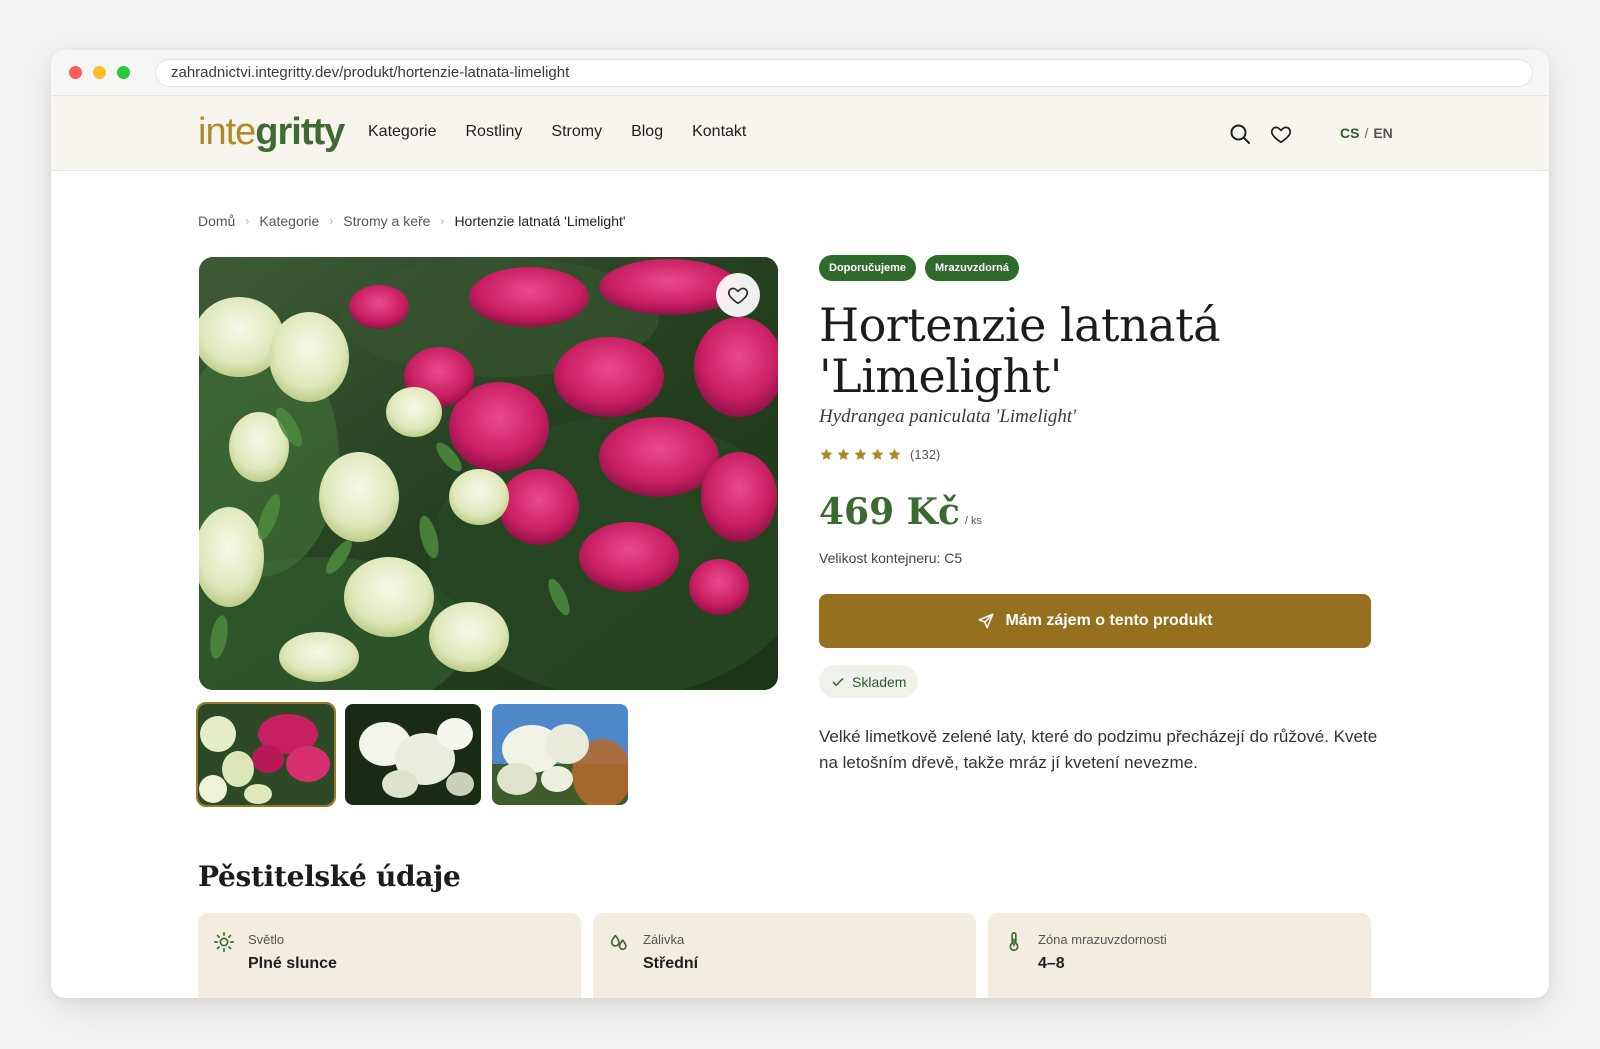 The width and height of the screenshot is (1600, 1049). Describe the element at coordinates (838, 681) in the screenshot. I see `check-icon` at that location.